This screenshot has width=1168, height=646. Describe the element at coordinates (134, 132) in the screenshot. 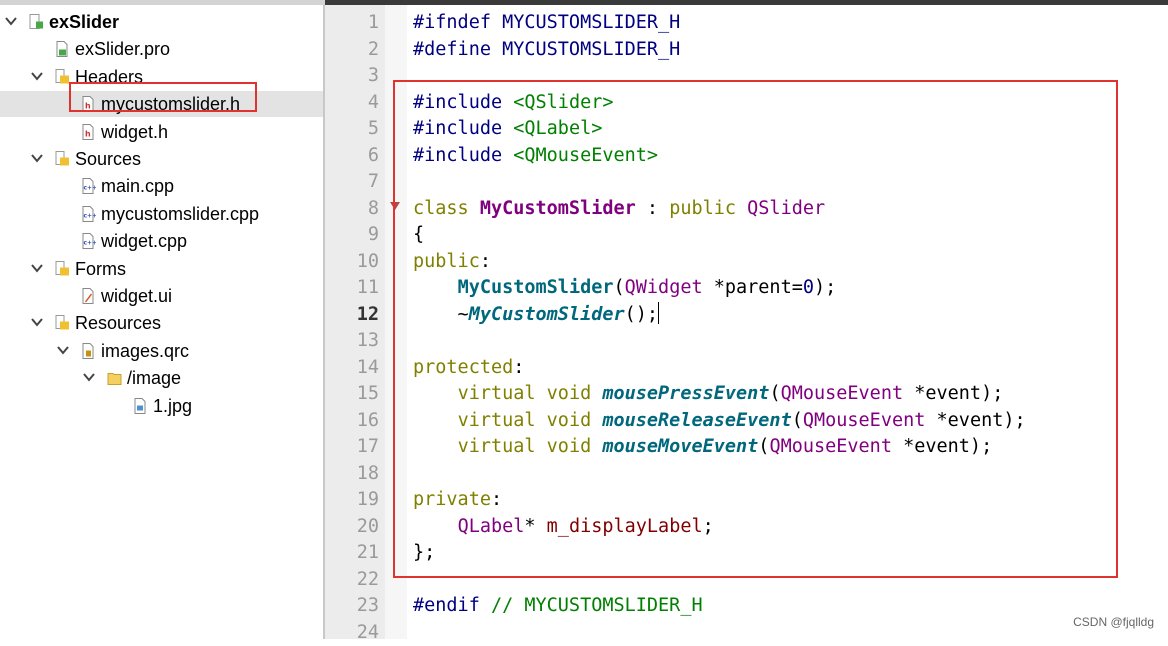

I see `tree-item-label: widget.h` at that location.